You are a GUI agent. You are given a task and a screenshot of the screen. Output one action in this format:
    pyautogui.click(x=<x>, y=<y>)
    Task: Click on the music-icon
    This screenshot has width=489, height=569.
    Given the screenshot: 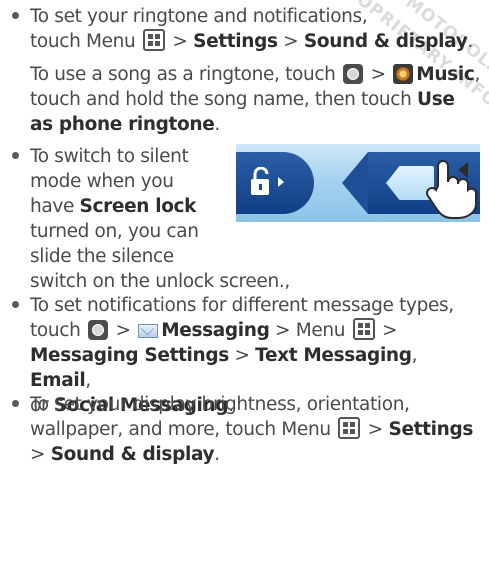 What is the action you would take?
    pyautogui.click(x=403, y=74)
    